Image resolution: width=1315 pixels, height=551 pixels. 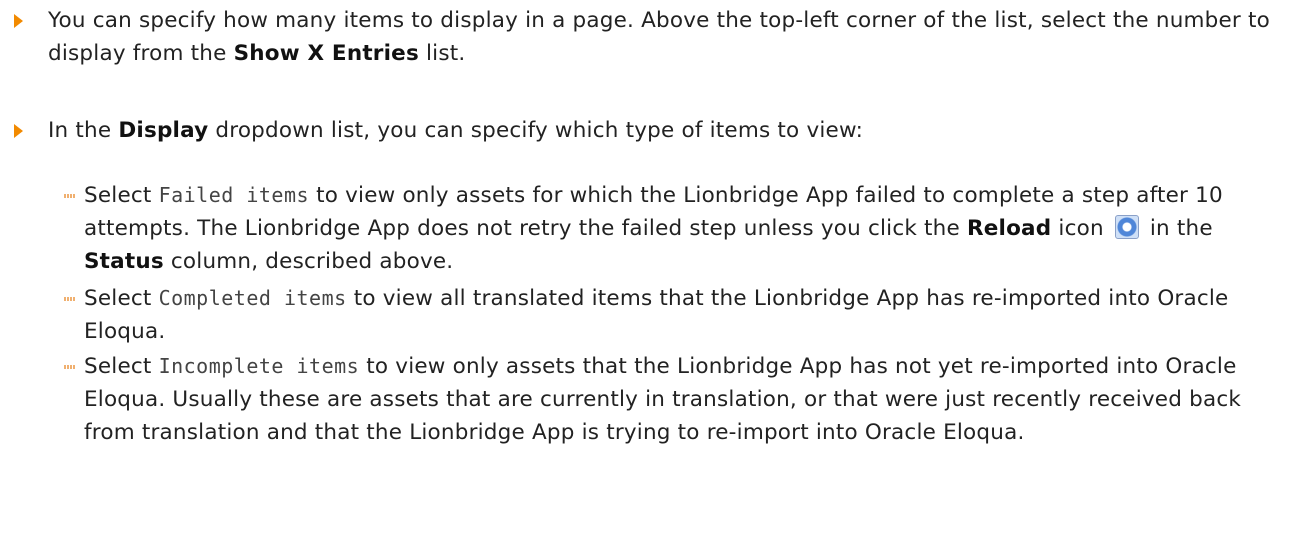 I want to click on text: in the, so click(x=1177, y=228).